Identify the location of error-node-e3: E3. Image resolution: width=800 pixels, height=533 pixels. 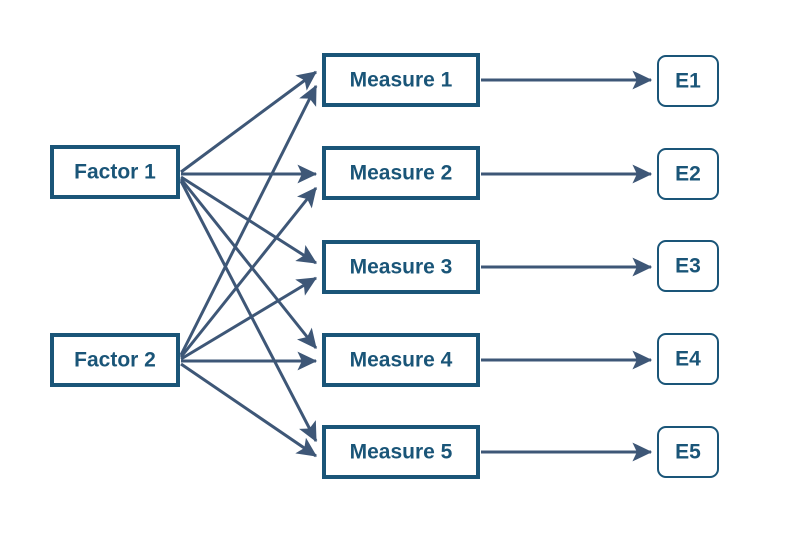
(688, 266).